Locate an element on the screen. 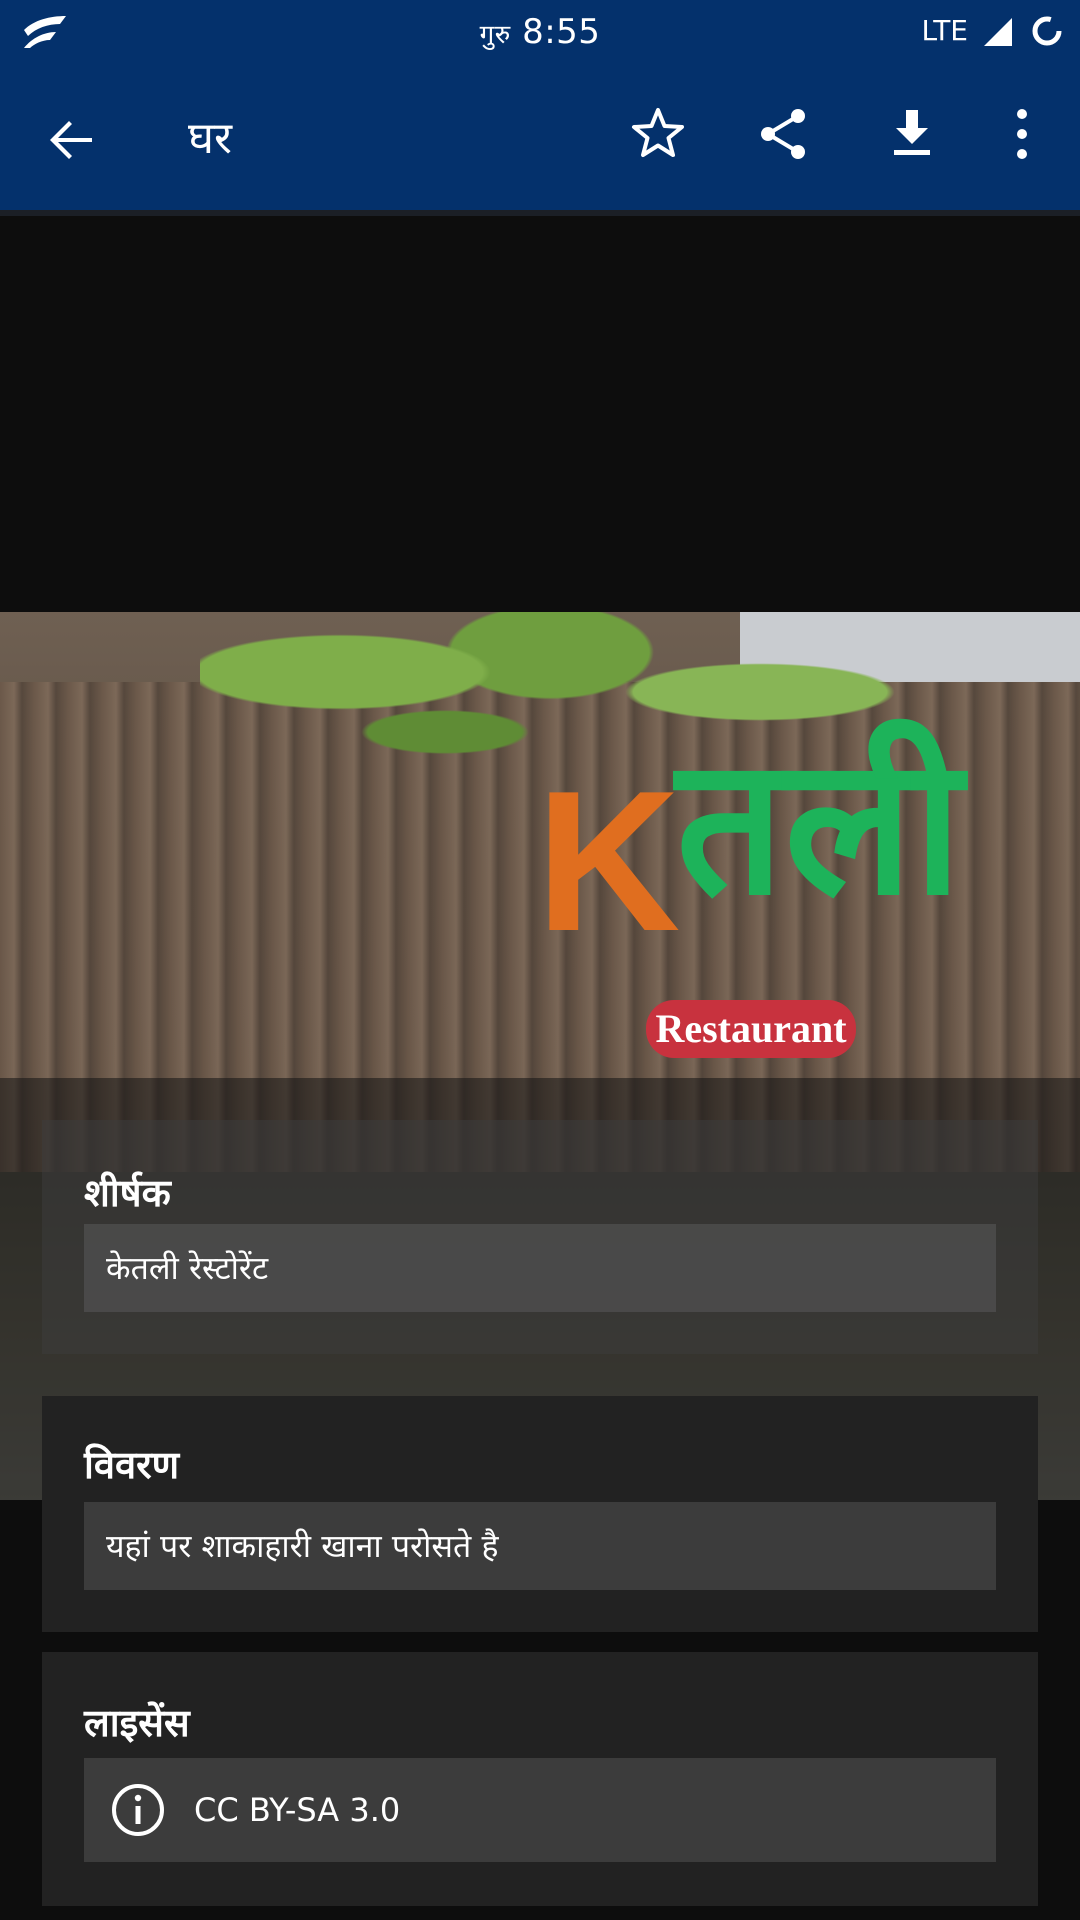 The height and width of the screenshot is (1920, 1080). signal-icon is located at coordinates (998, 32).